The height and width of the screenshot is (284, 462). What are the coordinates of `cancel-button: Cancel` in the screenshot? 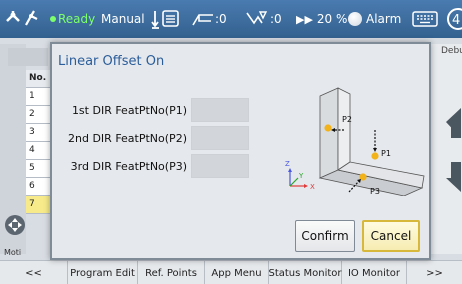 It's located at (391, 236).